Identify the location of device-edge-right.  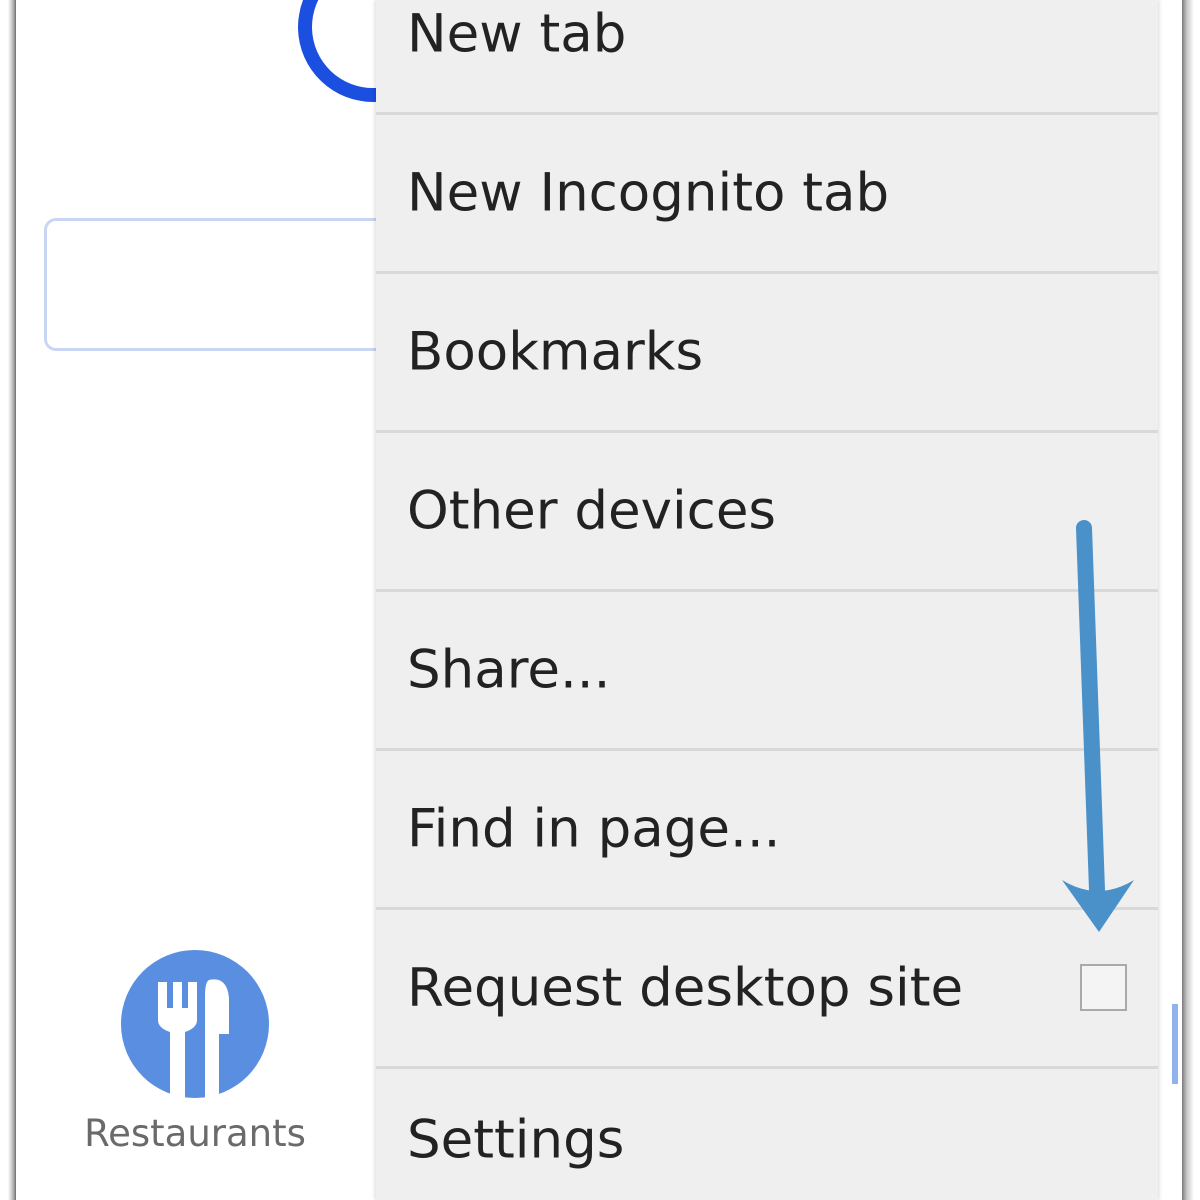
(1191, 600).